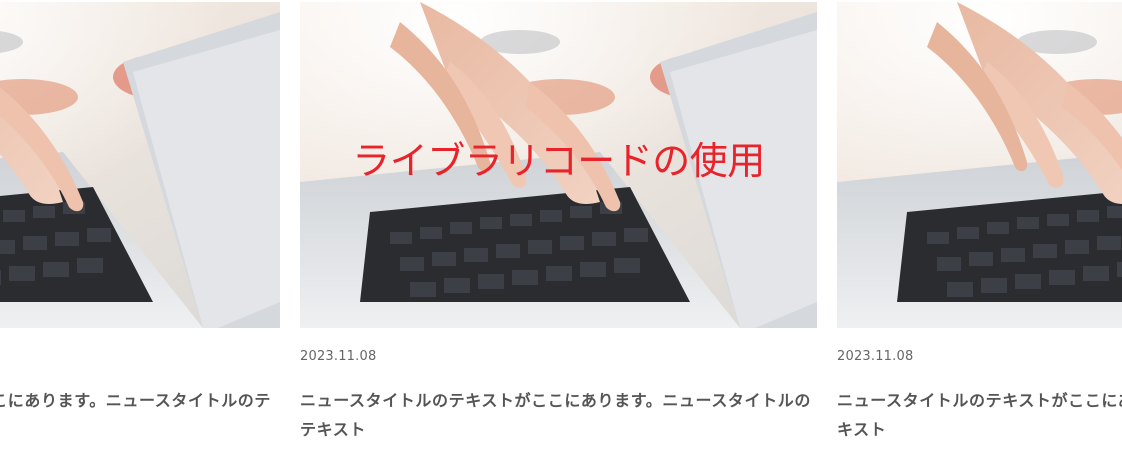  I want to click on news-title: ニュースタイトルのテキストがここにあります。ニュースタイトルのテキスト, so click(558, 415).